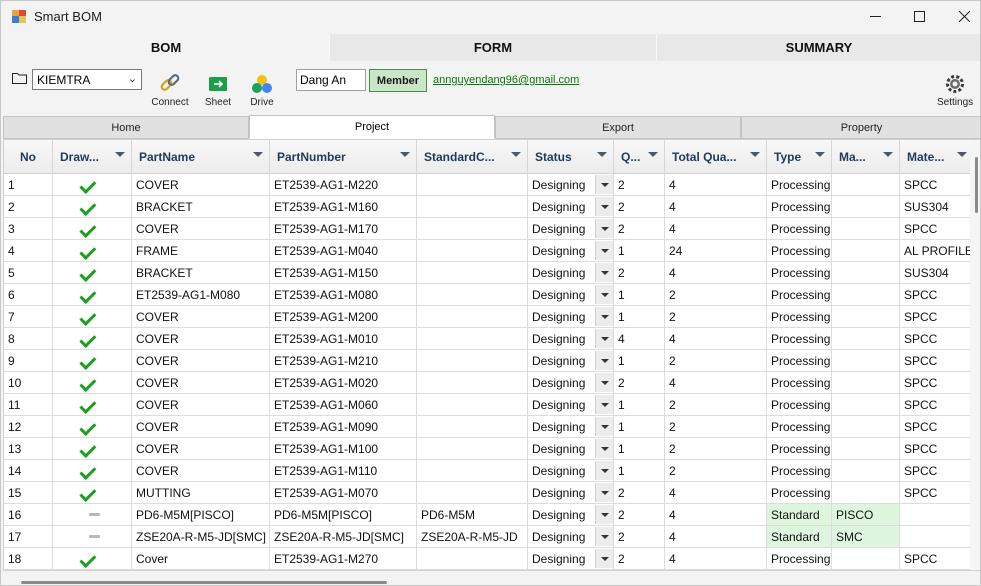 This screenshot has width=981, height=586. What do you see at coordinates (28, 559) in the screenshot?
I see `no-cell: 18` at bounding box center [28, 559].